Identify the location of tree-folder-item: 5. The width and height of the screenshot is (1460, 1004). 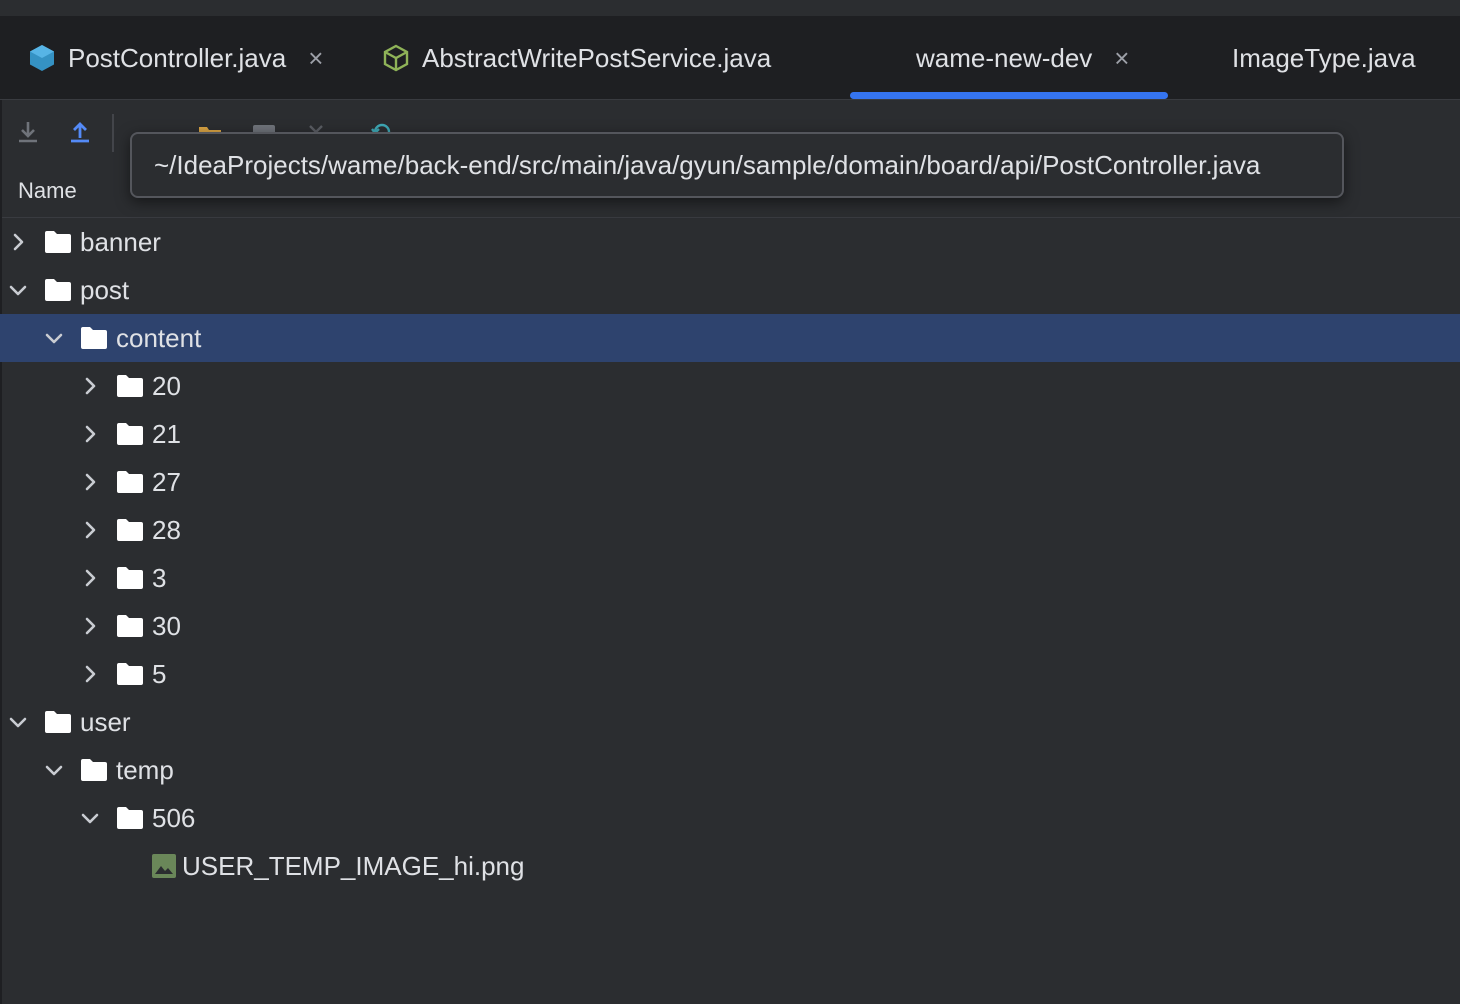
(730, 674).